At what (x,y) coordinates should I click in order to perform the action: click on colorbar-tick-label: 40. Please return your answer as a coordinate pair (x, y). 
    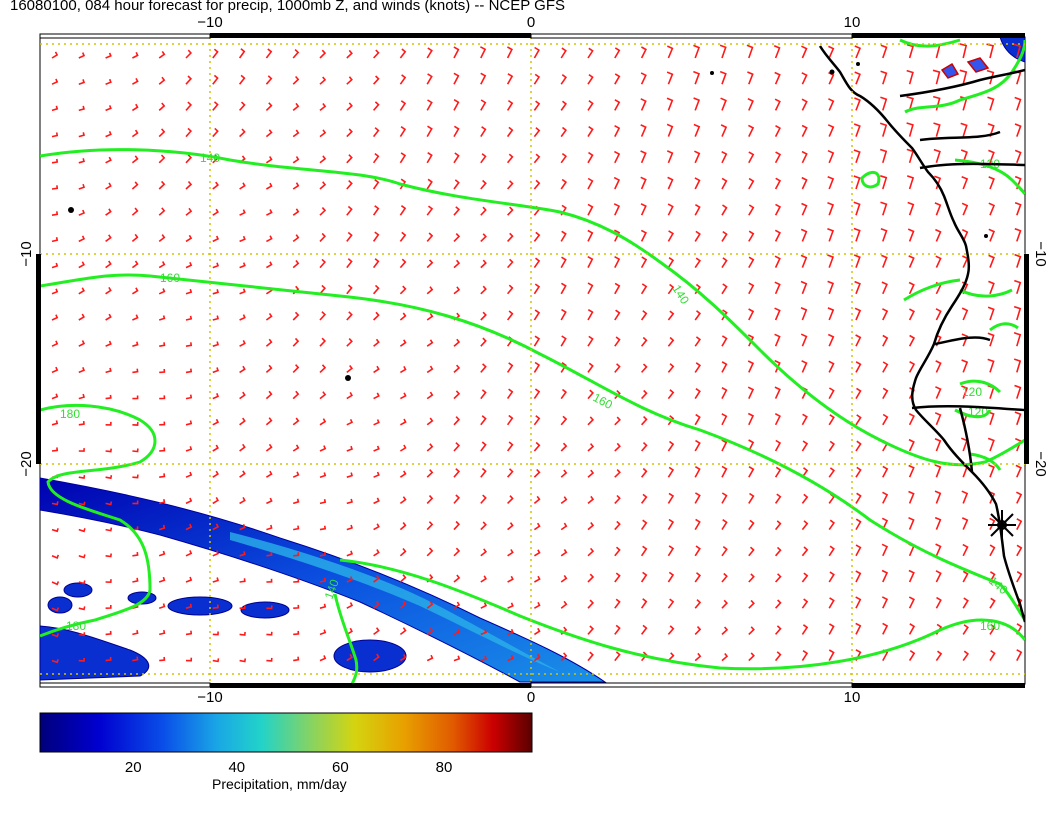
    Looking at the image, I should click on (236, 767).